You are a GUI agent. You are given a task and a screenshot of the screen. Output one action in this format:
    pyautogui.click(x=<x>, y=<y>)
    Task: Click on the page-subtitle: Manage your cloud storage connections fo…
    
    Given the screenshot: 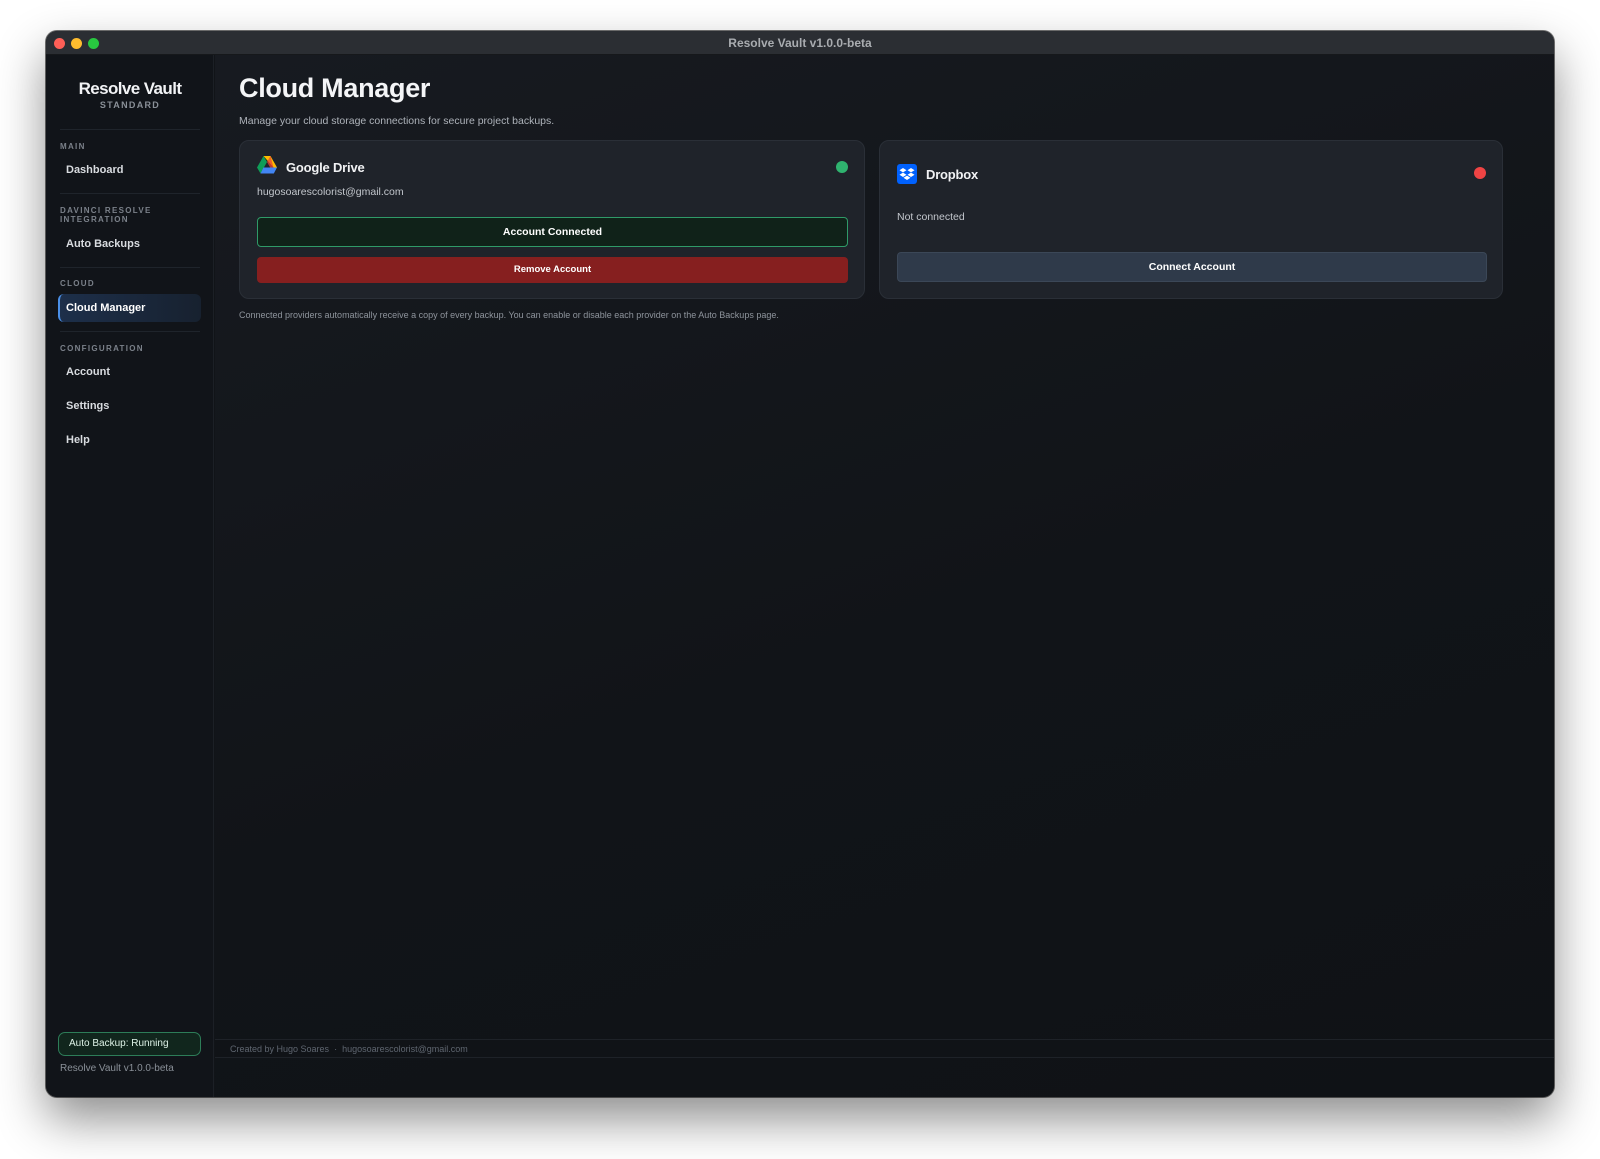 What is the action you would take?
    pyautogui.click(x=397, y=121)
    